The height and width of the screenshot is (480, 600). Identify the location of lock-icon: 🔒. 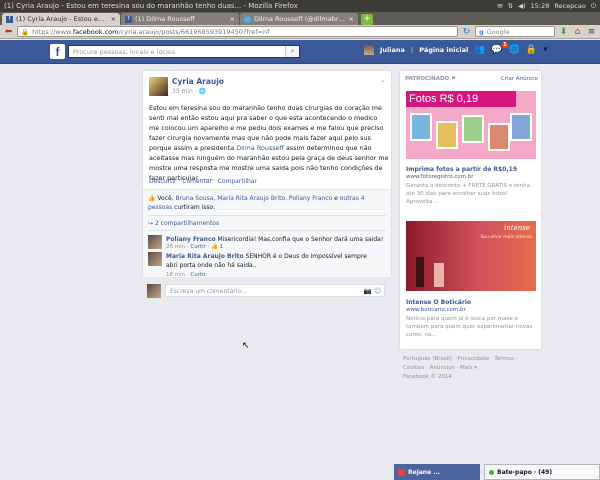
(25, 31).